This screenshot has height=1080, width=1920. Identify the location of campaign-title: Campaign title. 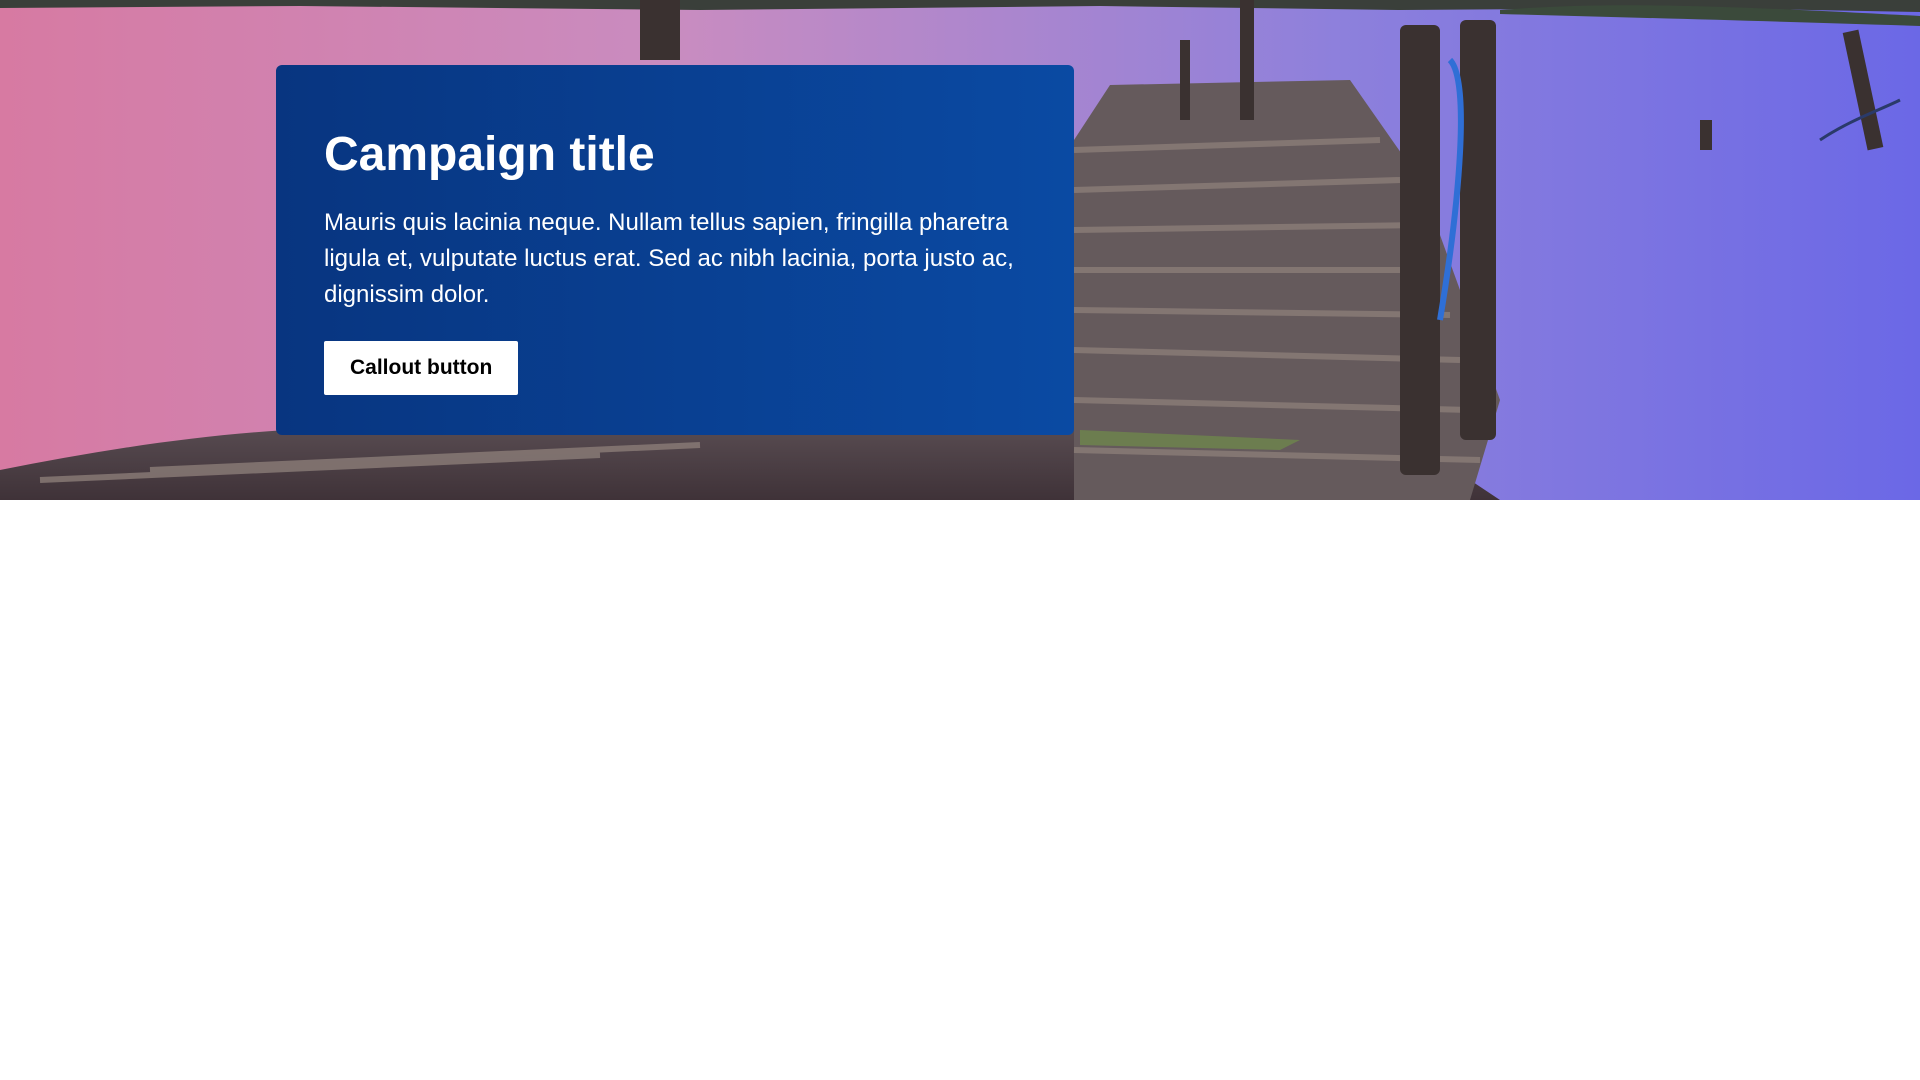
(489, 154).